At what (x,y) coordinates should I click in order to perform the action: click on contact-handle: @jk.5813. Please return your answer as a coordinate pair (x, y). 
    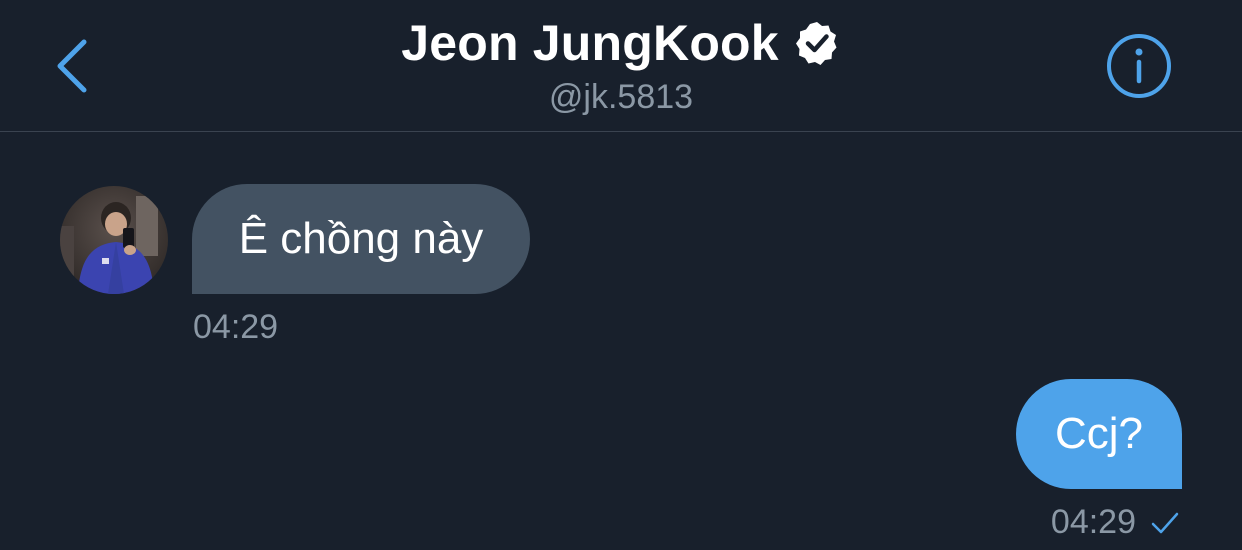
    Looking at the image, I should click on (621, 97).